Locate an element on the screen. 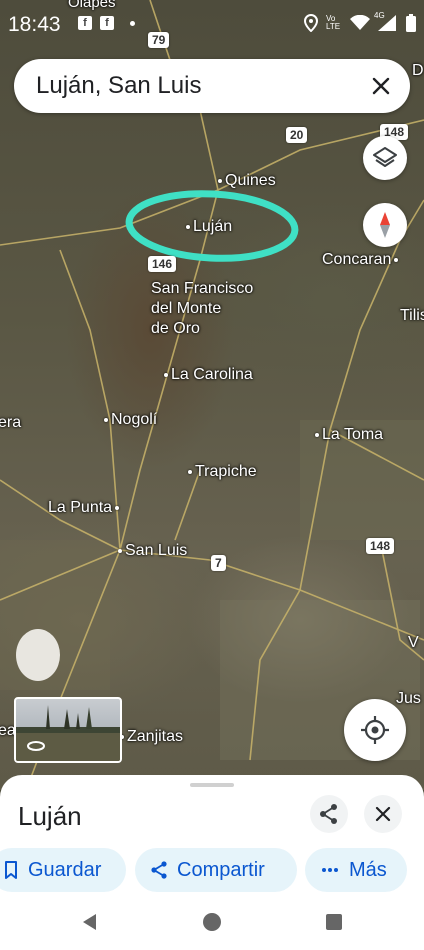 This screenshot has width=424, height=950. status-icons: Vo LTE 4G is located at coordinates (360, 21).